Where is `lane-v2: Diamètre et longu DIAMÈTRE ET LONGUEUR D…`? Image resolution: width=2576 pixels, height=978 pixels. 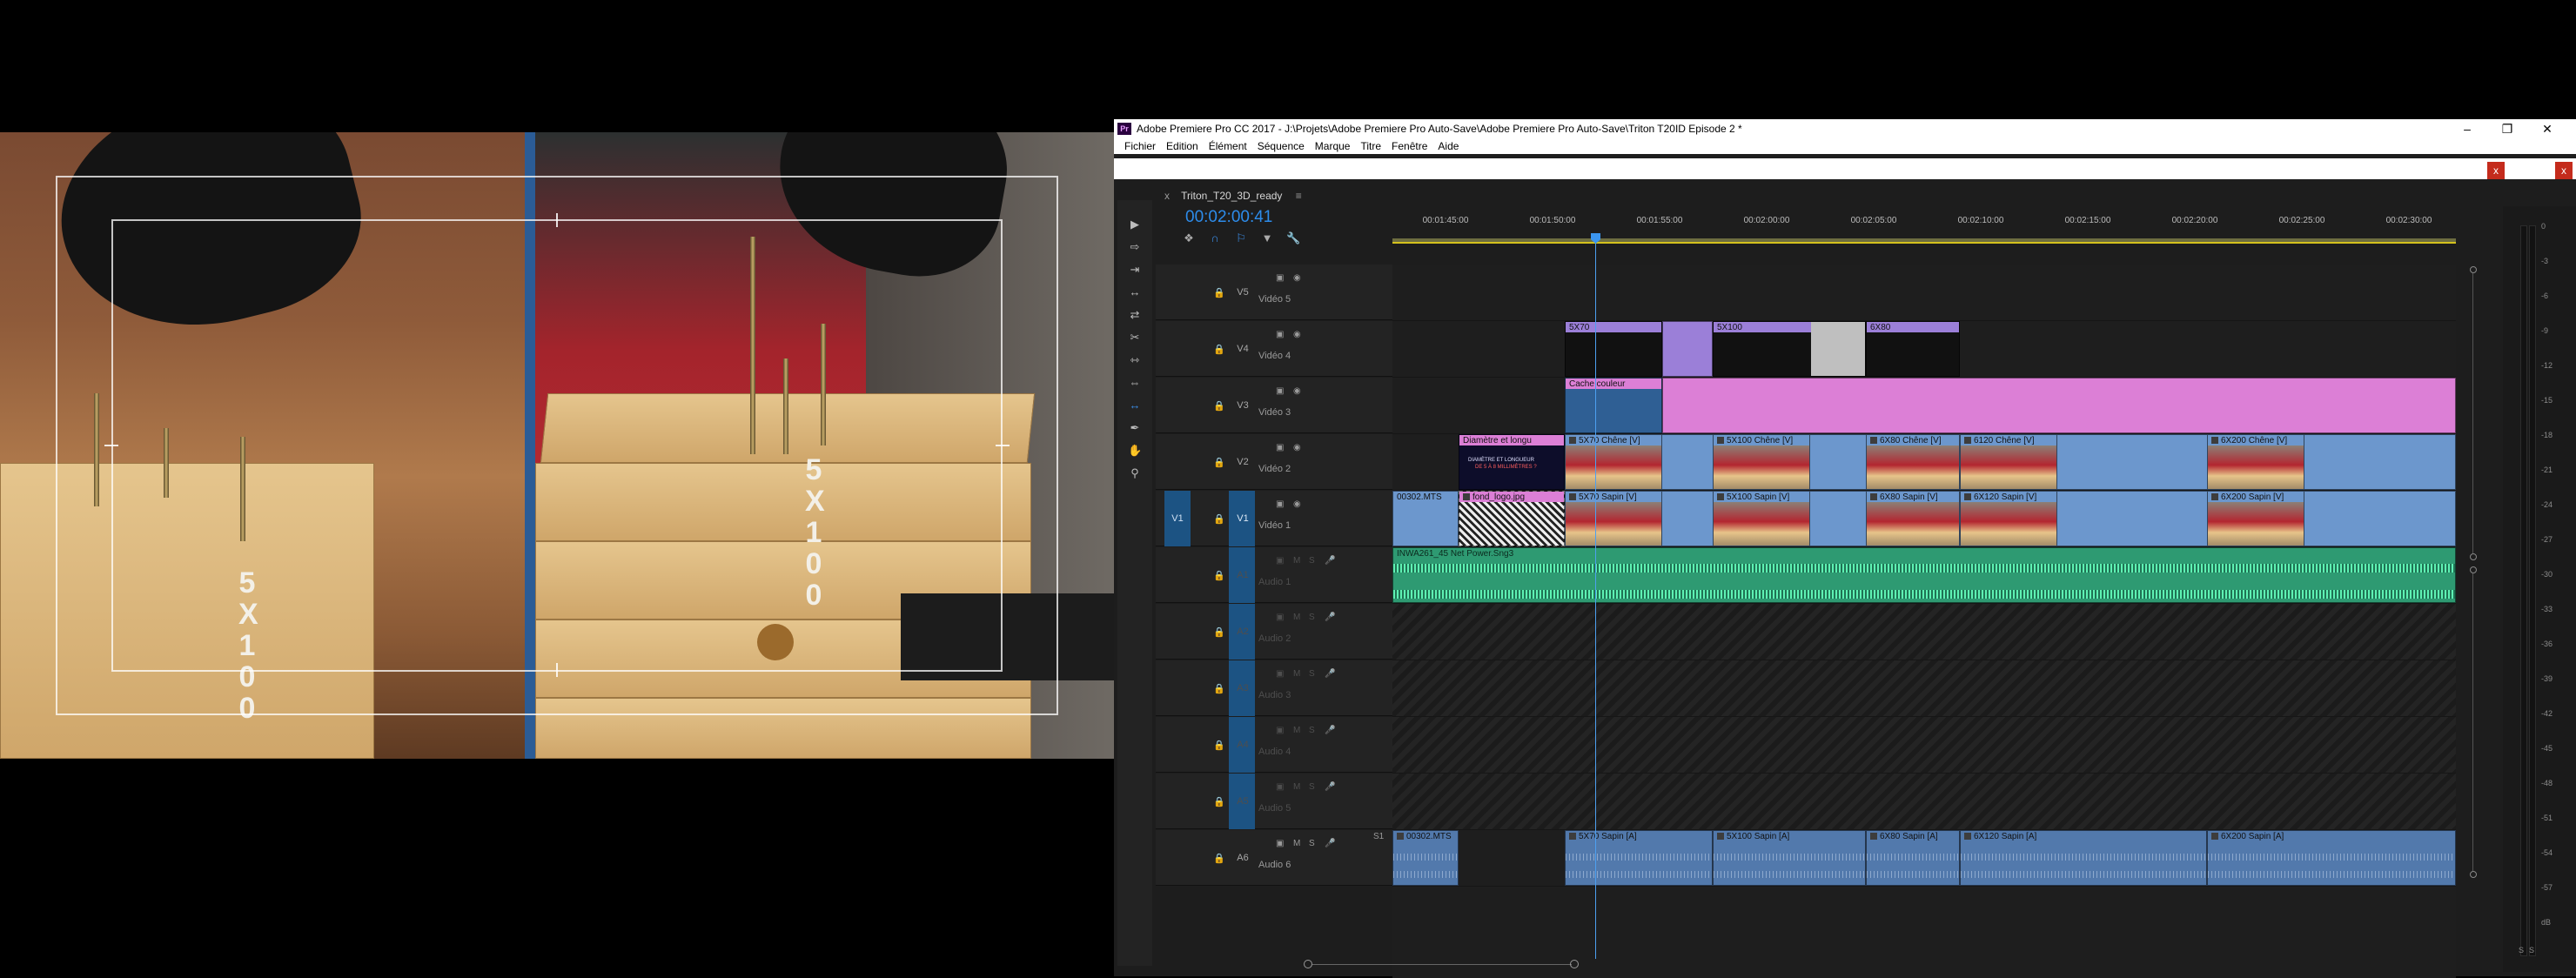 lane-v2: Diamètre et longu DIAMÈTRE ET LONGUEUR D… is located at coordinates (1924, 463).